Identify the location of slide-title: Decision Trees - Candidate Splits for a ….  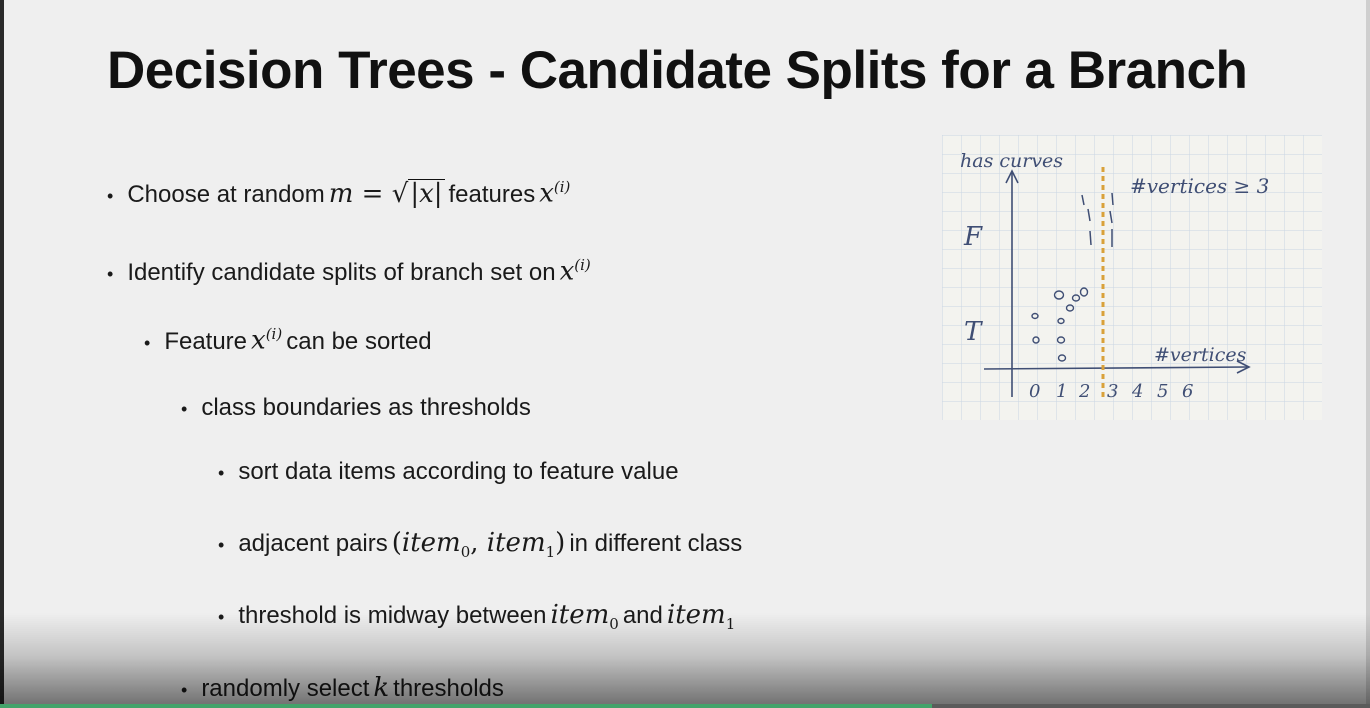
(677, 70).